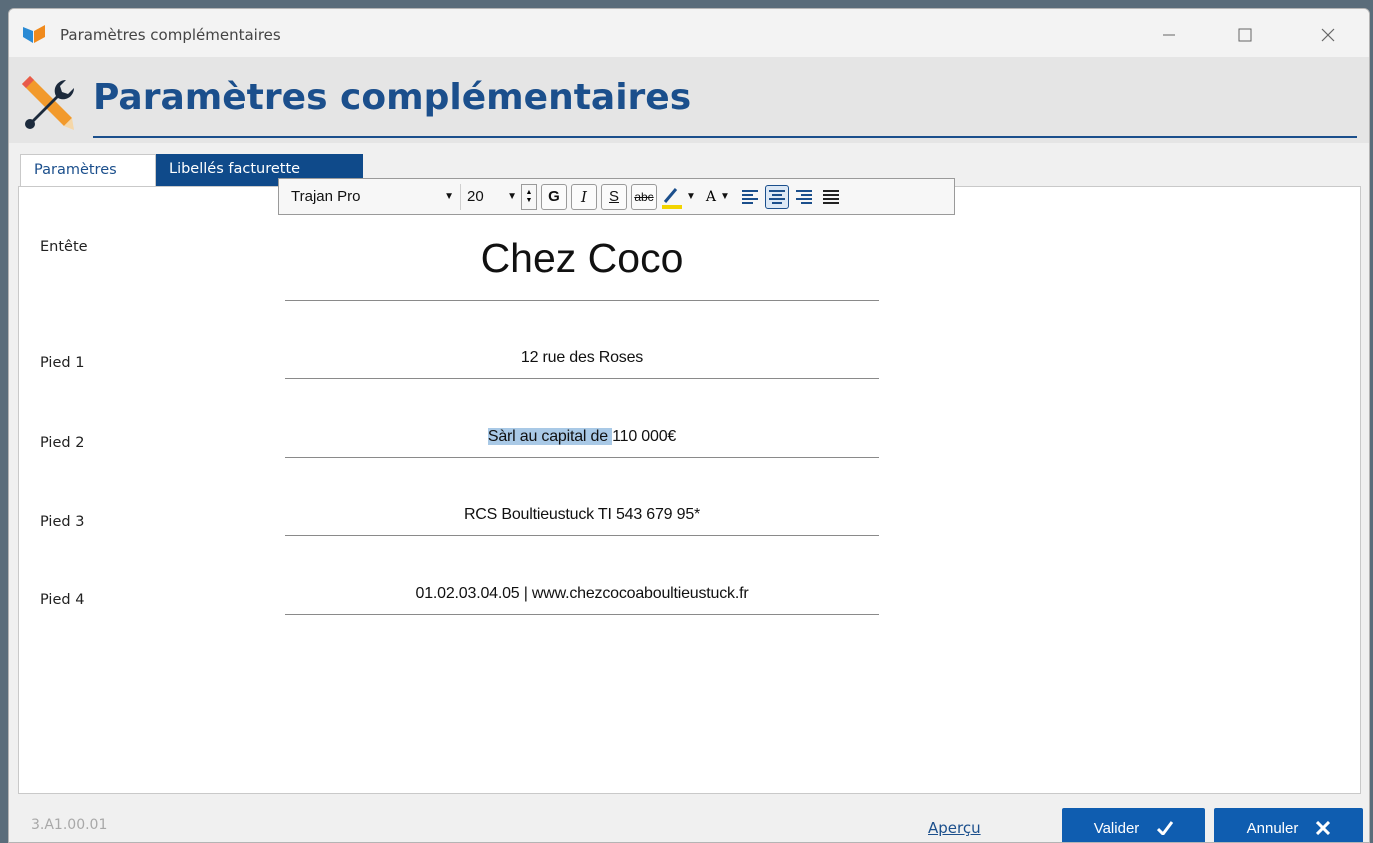  Describe the element at coordinates (62, 363) in the screenshot. I see `pied1-label: Pied 1` at that location.